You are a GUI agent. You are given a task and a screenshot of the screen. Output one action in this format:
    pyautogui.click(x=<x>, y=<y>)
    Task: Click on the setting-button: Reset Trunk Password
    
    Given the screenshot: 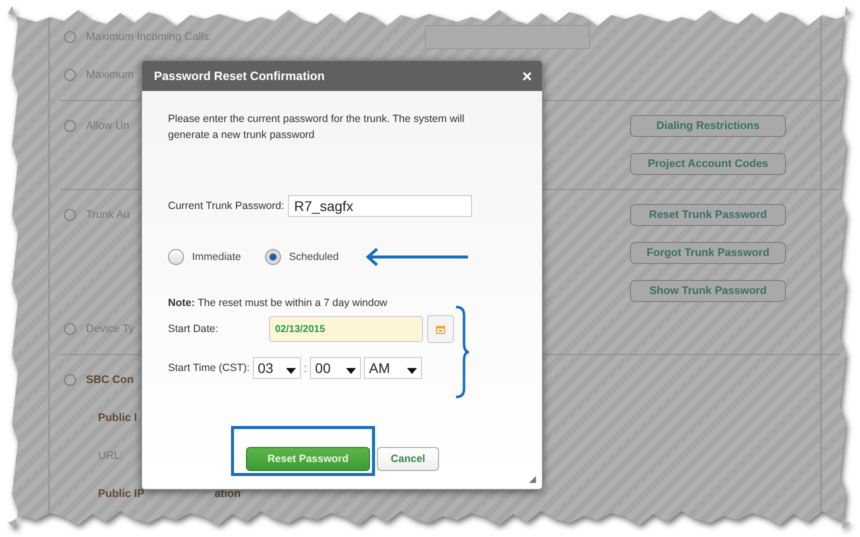 What is the action you would take?
    pyautogui.click(x=708, y=215)
    